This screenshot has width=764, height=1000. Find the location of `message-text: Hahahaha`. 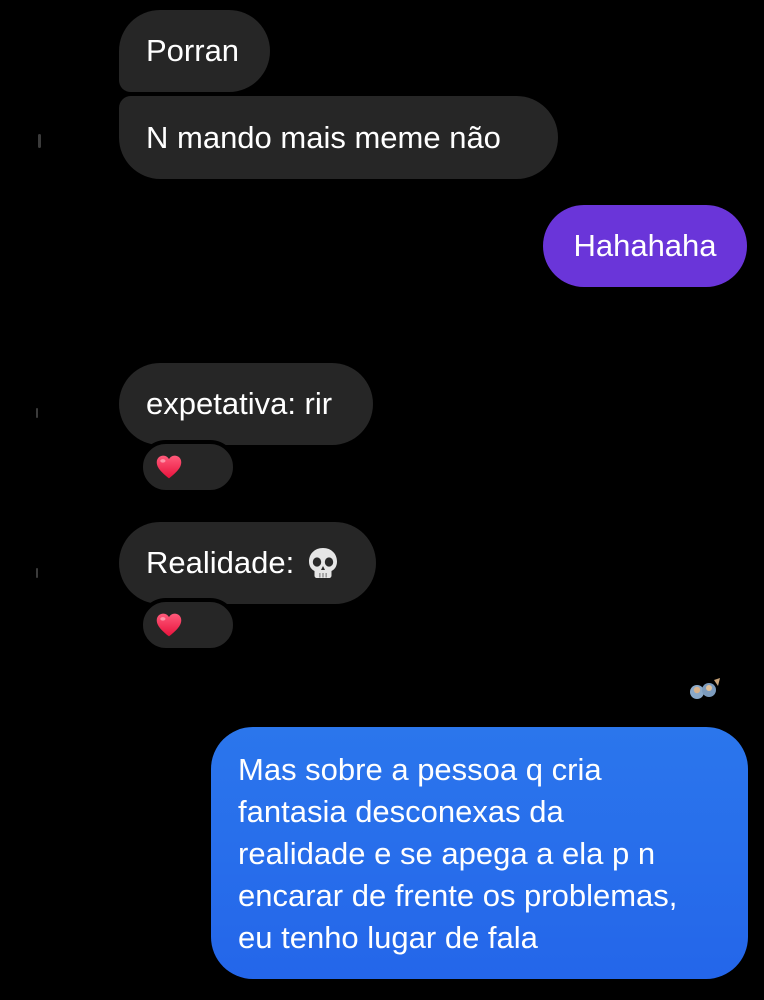

message-text: Hahahaha is located at coordinates (645, 245).